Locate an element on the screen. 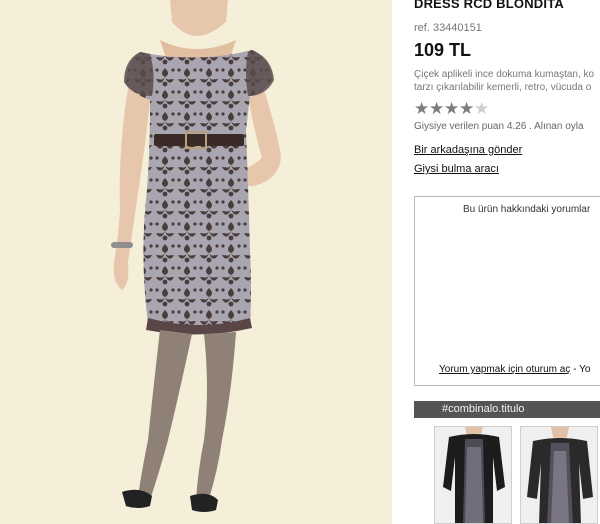 This screenshot has height=524, width=600. login-suffix: - Yo is located at coordinates (580, 369).